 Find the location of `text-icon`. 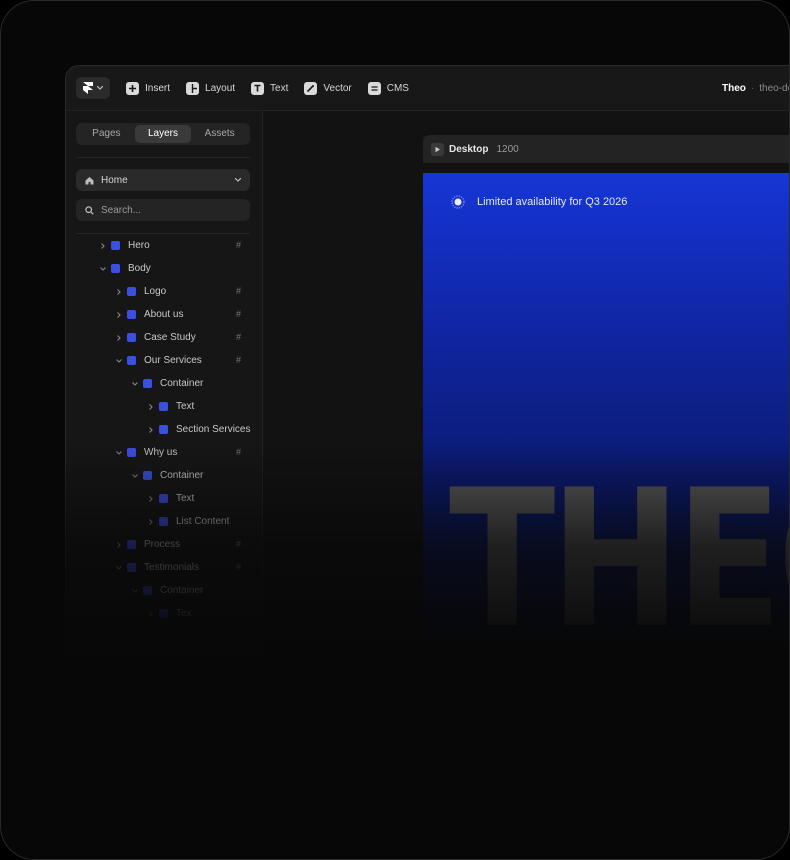

text-icon is located at coordinates (258, 88).